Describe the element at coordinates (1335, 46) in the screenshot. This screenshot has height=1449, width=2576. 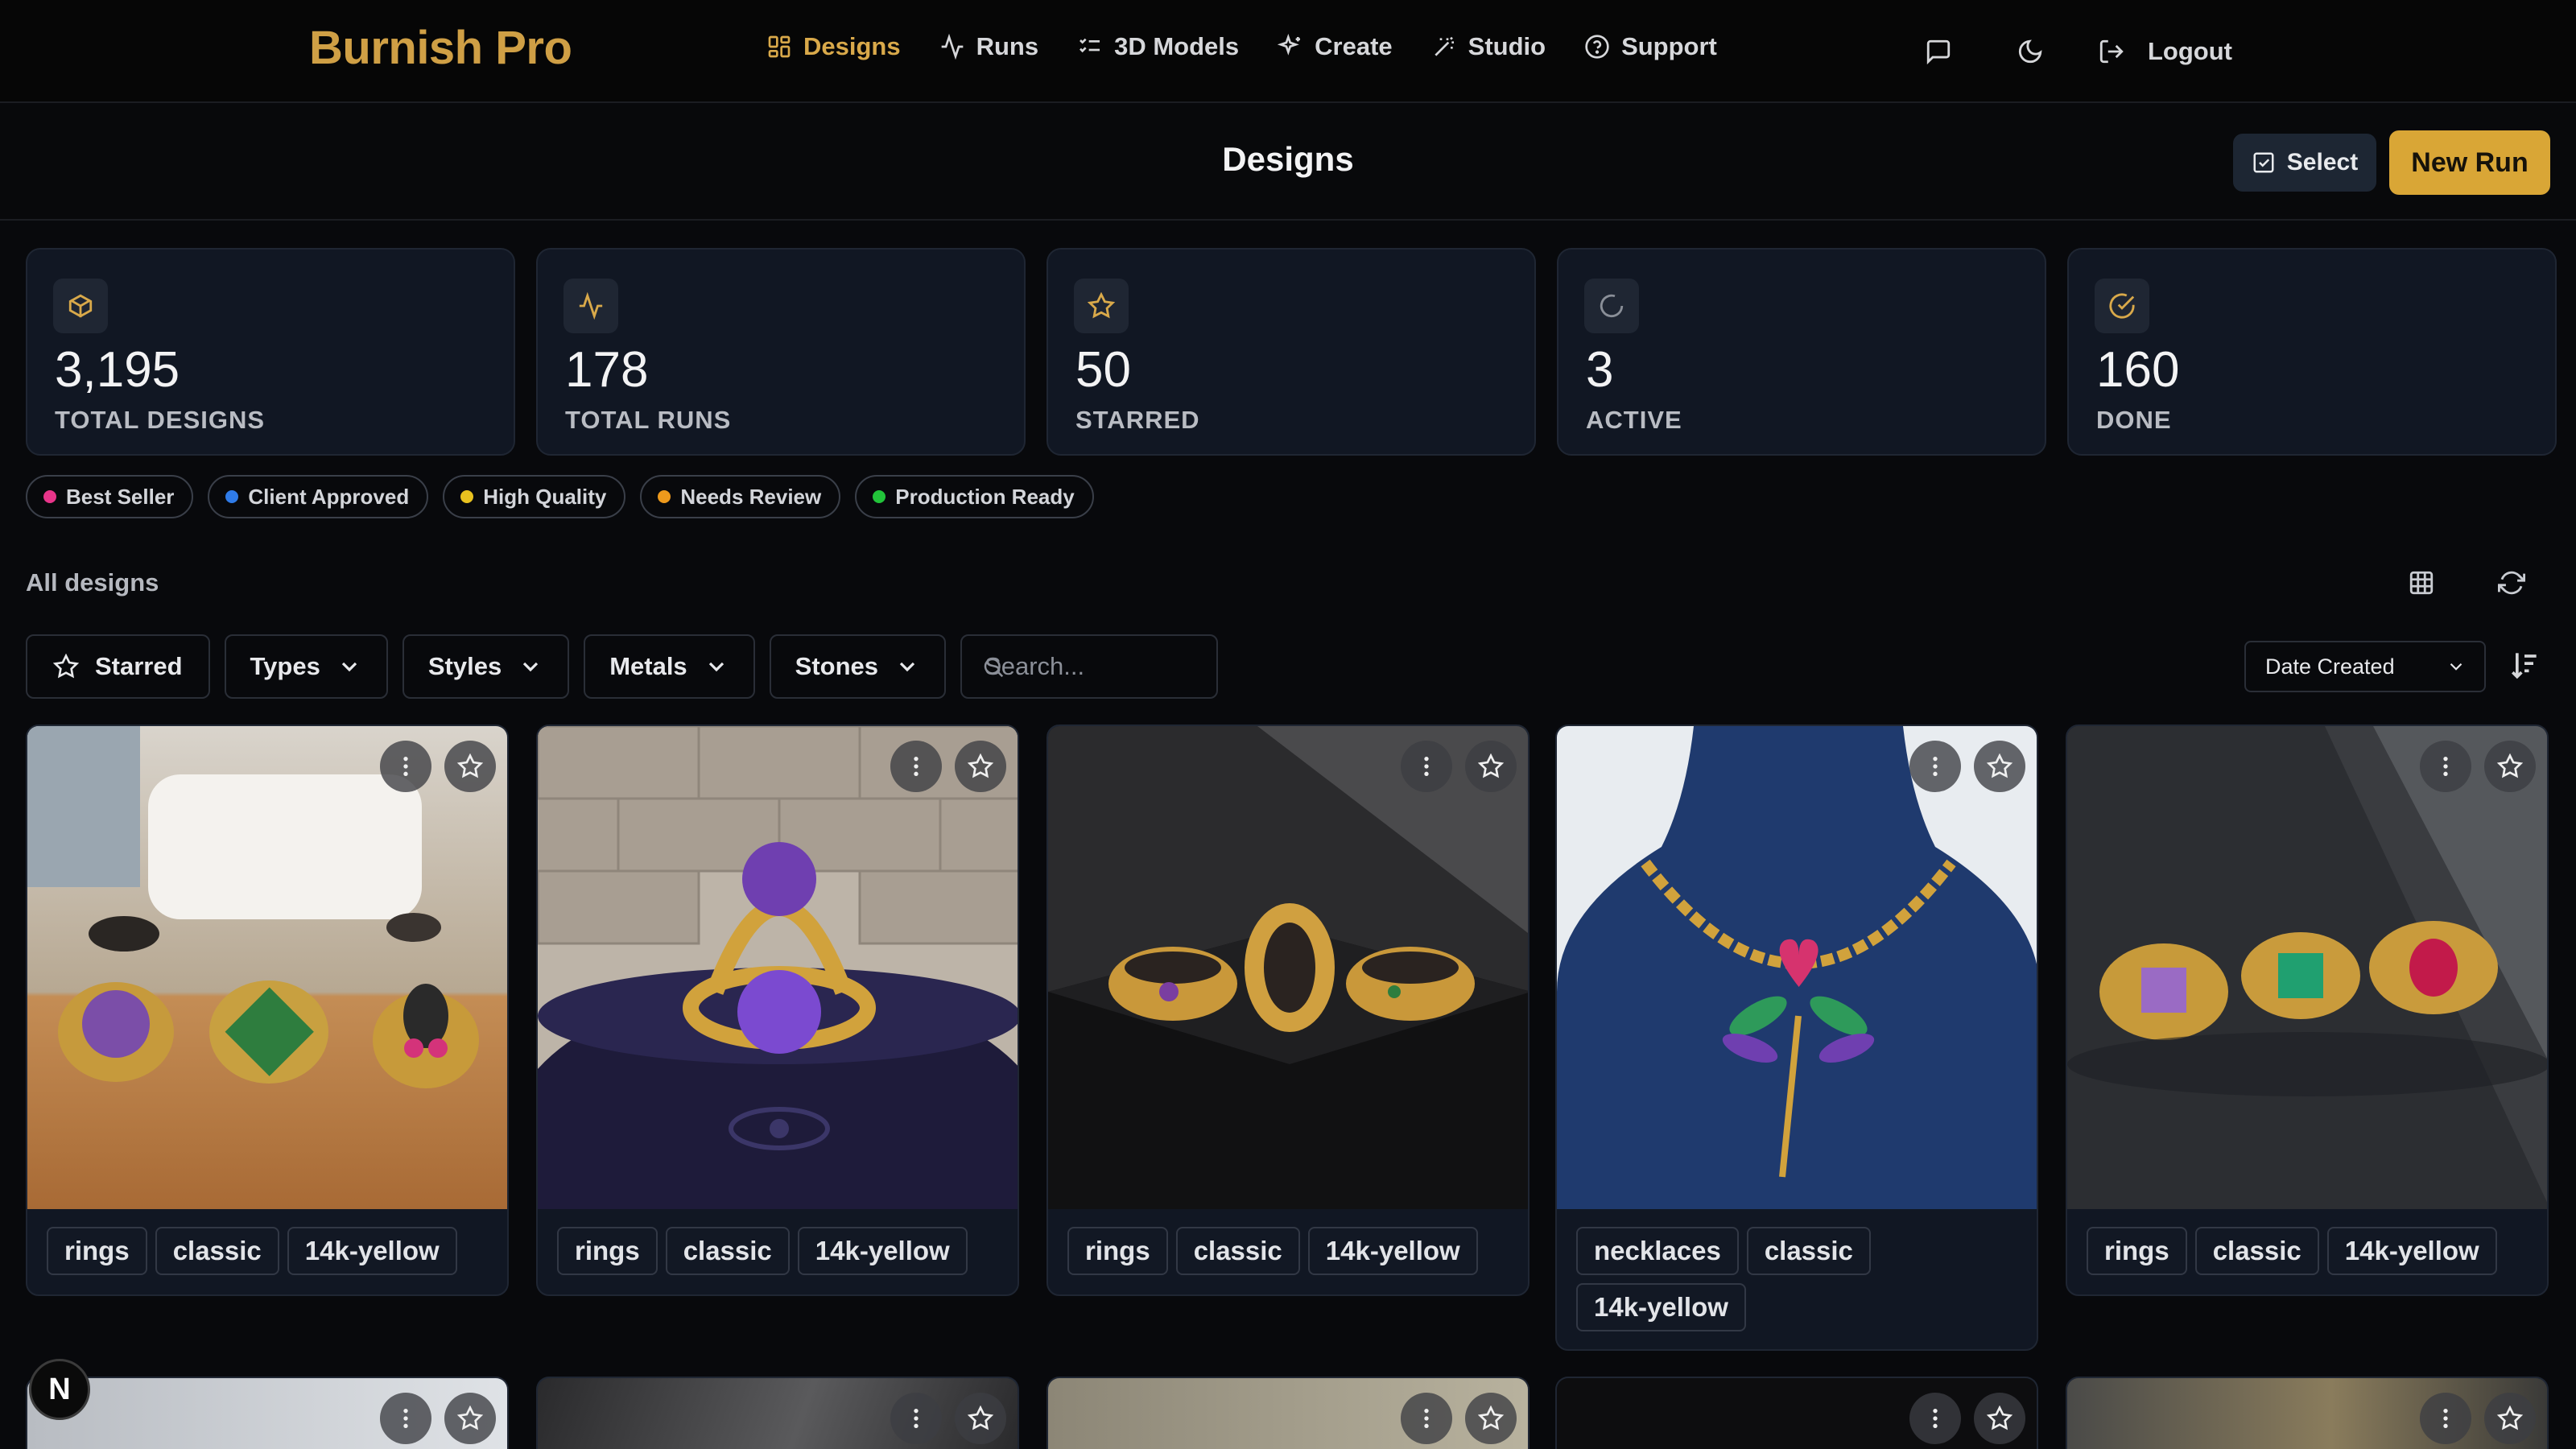
I see `nav-create: Create` at that location.